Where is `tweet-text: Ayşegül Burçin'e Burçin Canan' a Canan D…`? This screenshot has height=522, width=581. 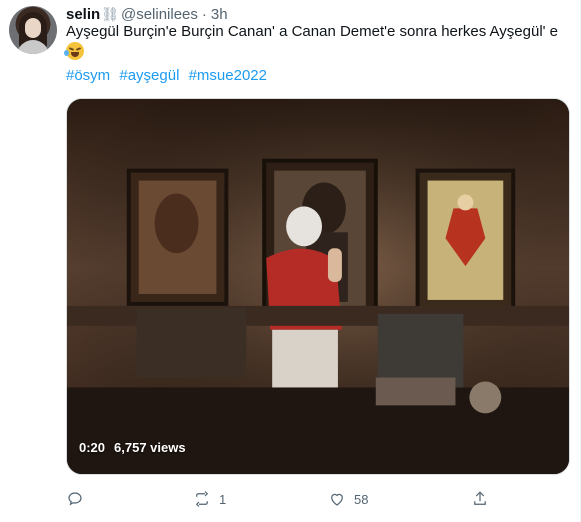 tweet-text: Ayşegül Burçin'e Burçin Canan' a Canan D… is located at coordinates (317, 42).